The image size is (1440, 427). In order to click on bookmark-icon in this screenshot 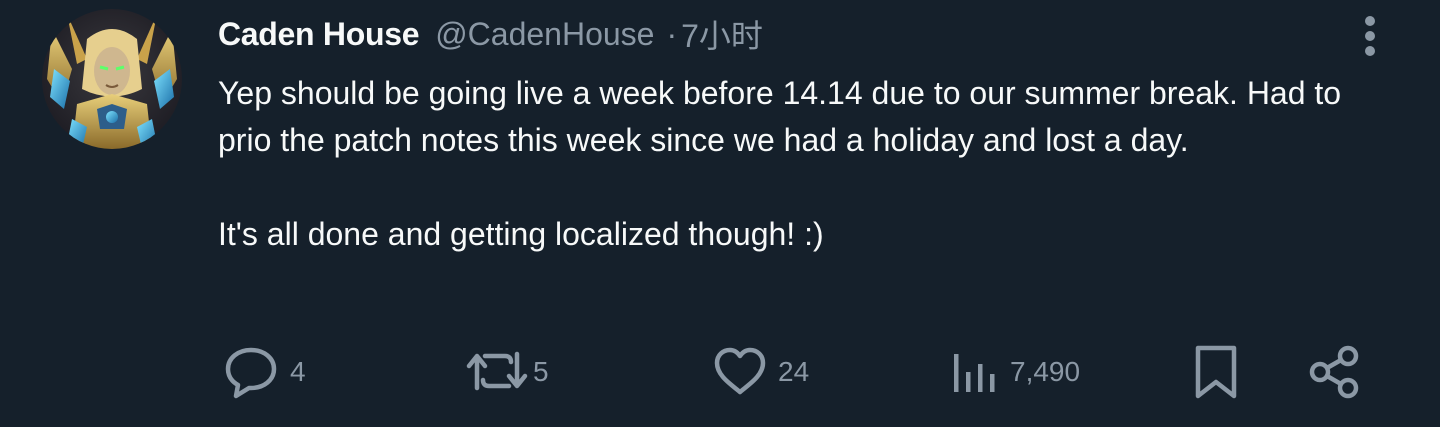, I will do `click(1216, 372)`.